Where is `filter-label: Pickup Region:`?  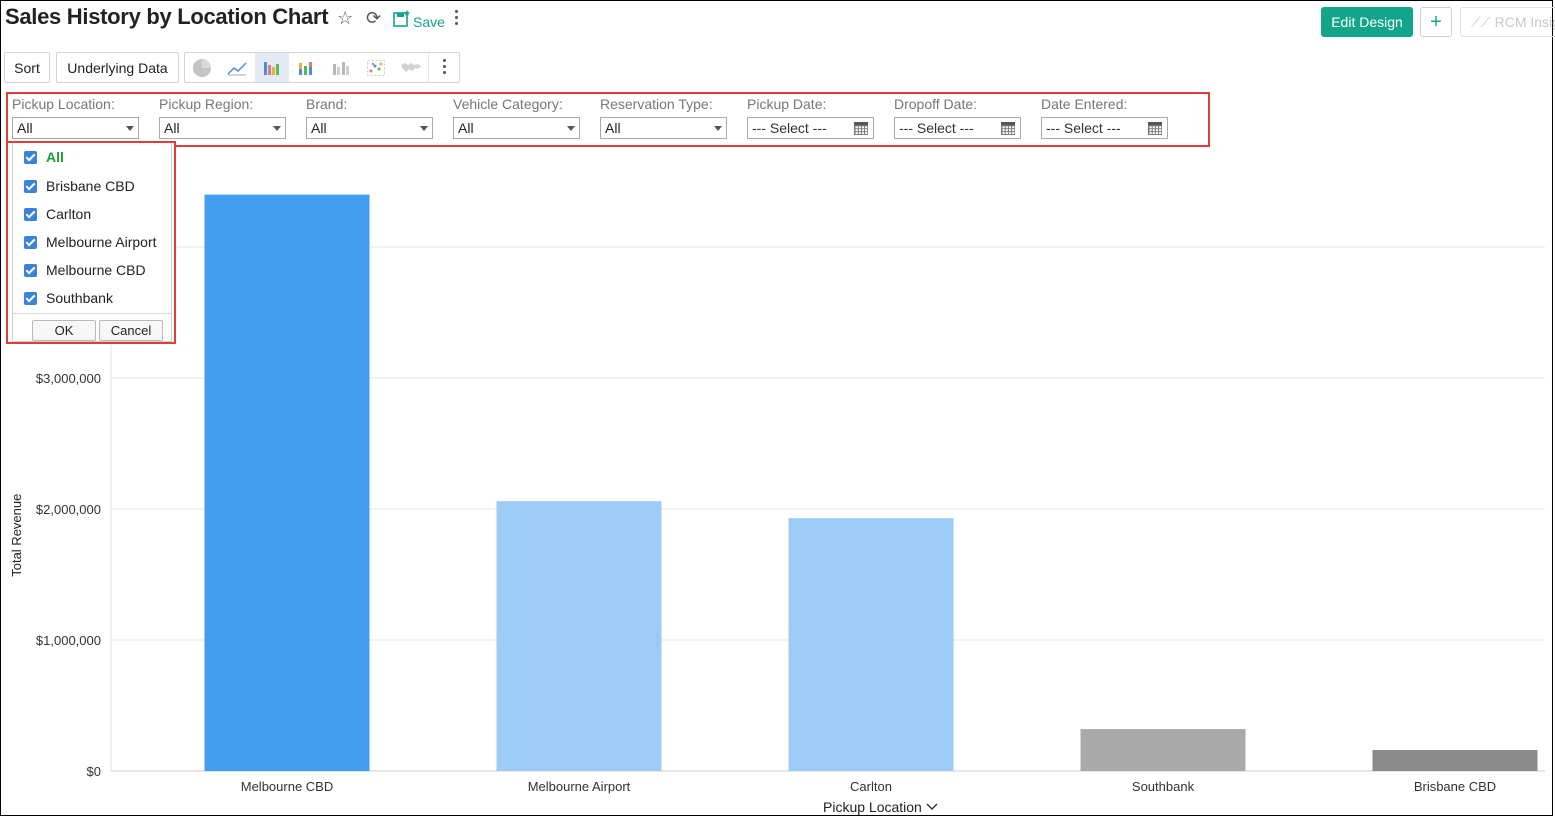 filter-label: Pickup Region: is located at coordinates (206, 104).